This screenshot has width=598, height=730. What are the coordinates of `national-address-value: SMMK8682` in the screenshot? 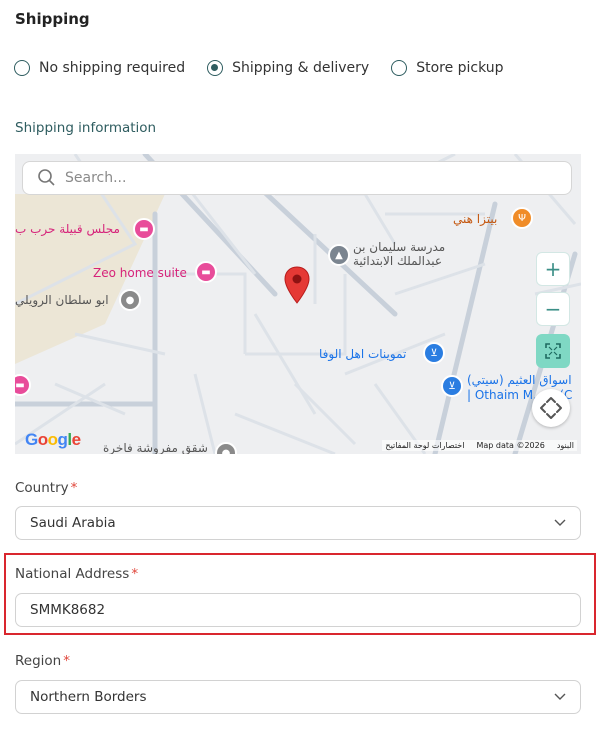 It's located at (68, 610).